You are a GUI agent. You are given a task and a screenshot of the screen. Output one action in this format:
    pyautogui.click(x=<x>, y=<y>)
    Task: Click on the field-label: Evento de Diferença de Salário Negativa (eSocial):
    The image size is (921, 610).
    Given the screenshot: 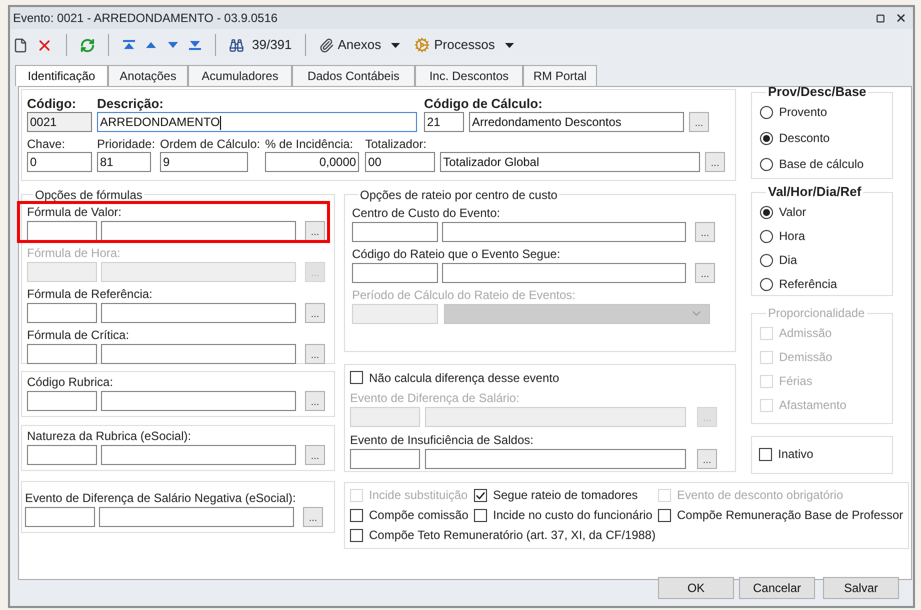 What is the action you would take?
    pyautogui.click(x=160, y=497)
    